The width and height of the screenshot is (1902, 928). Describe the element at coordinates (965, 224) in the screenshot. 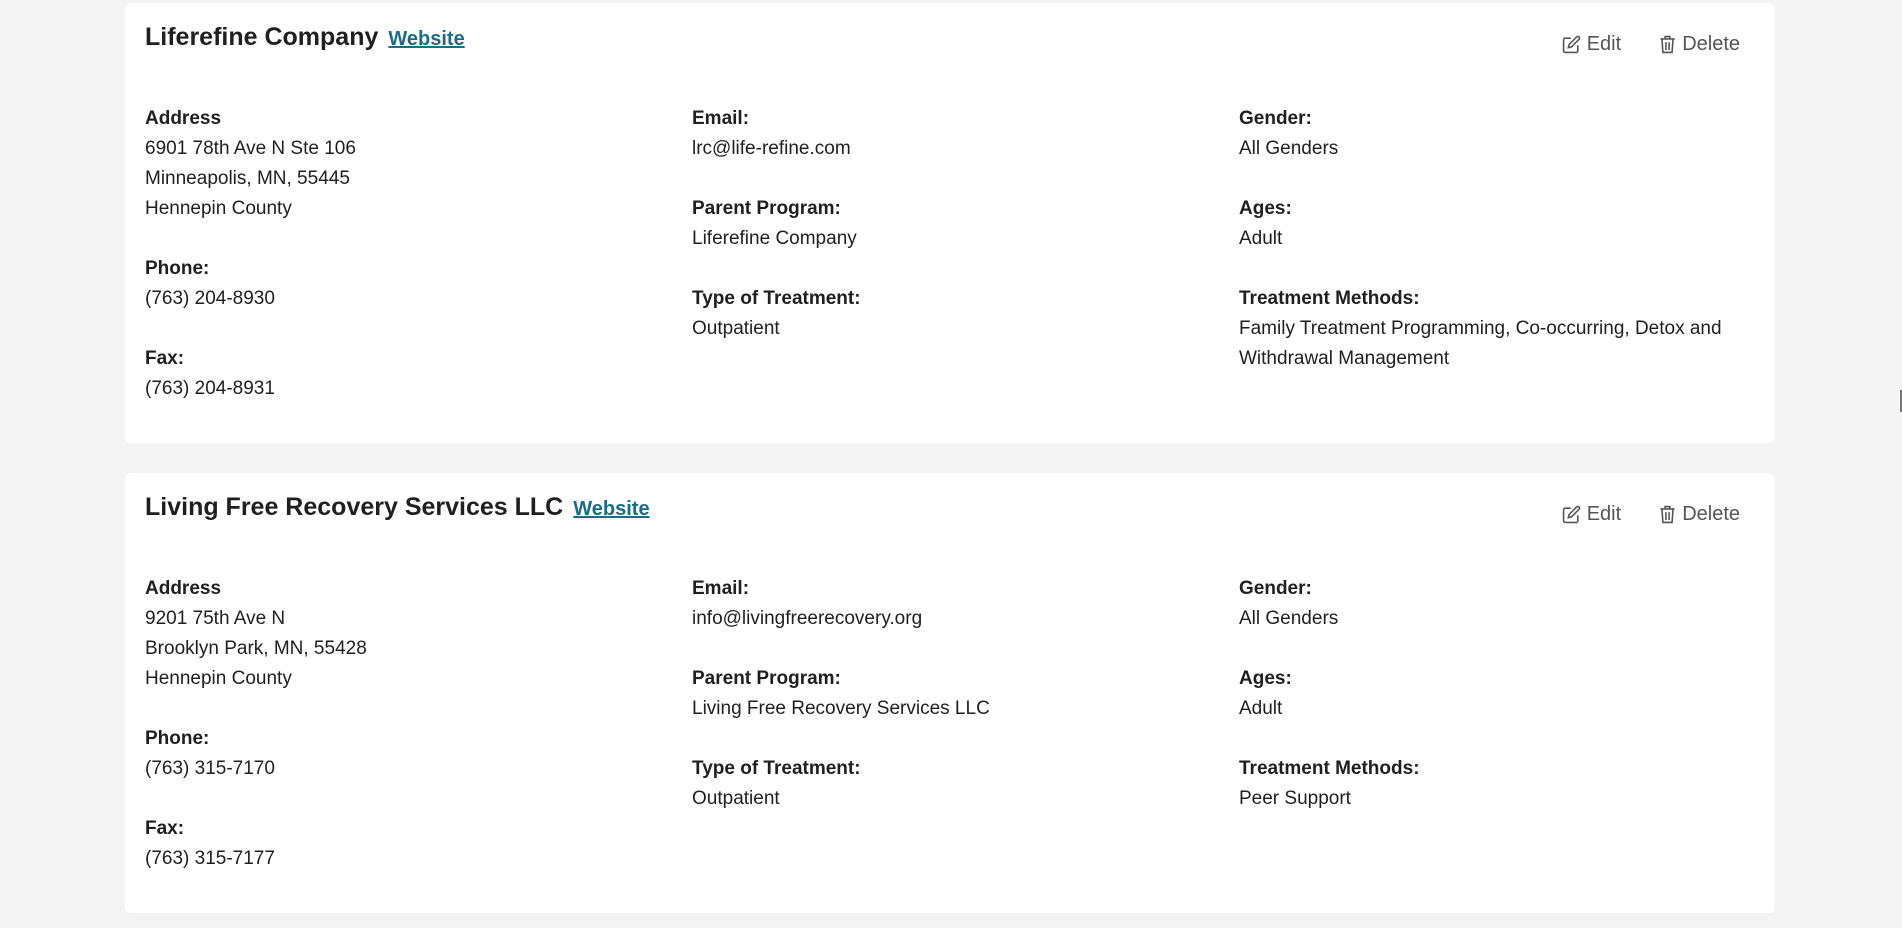

I see `parent-program-field: Parent Program: Liferefine Company` at that location.